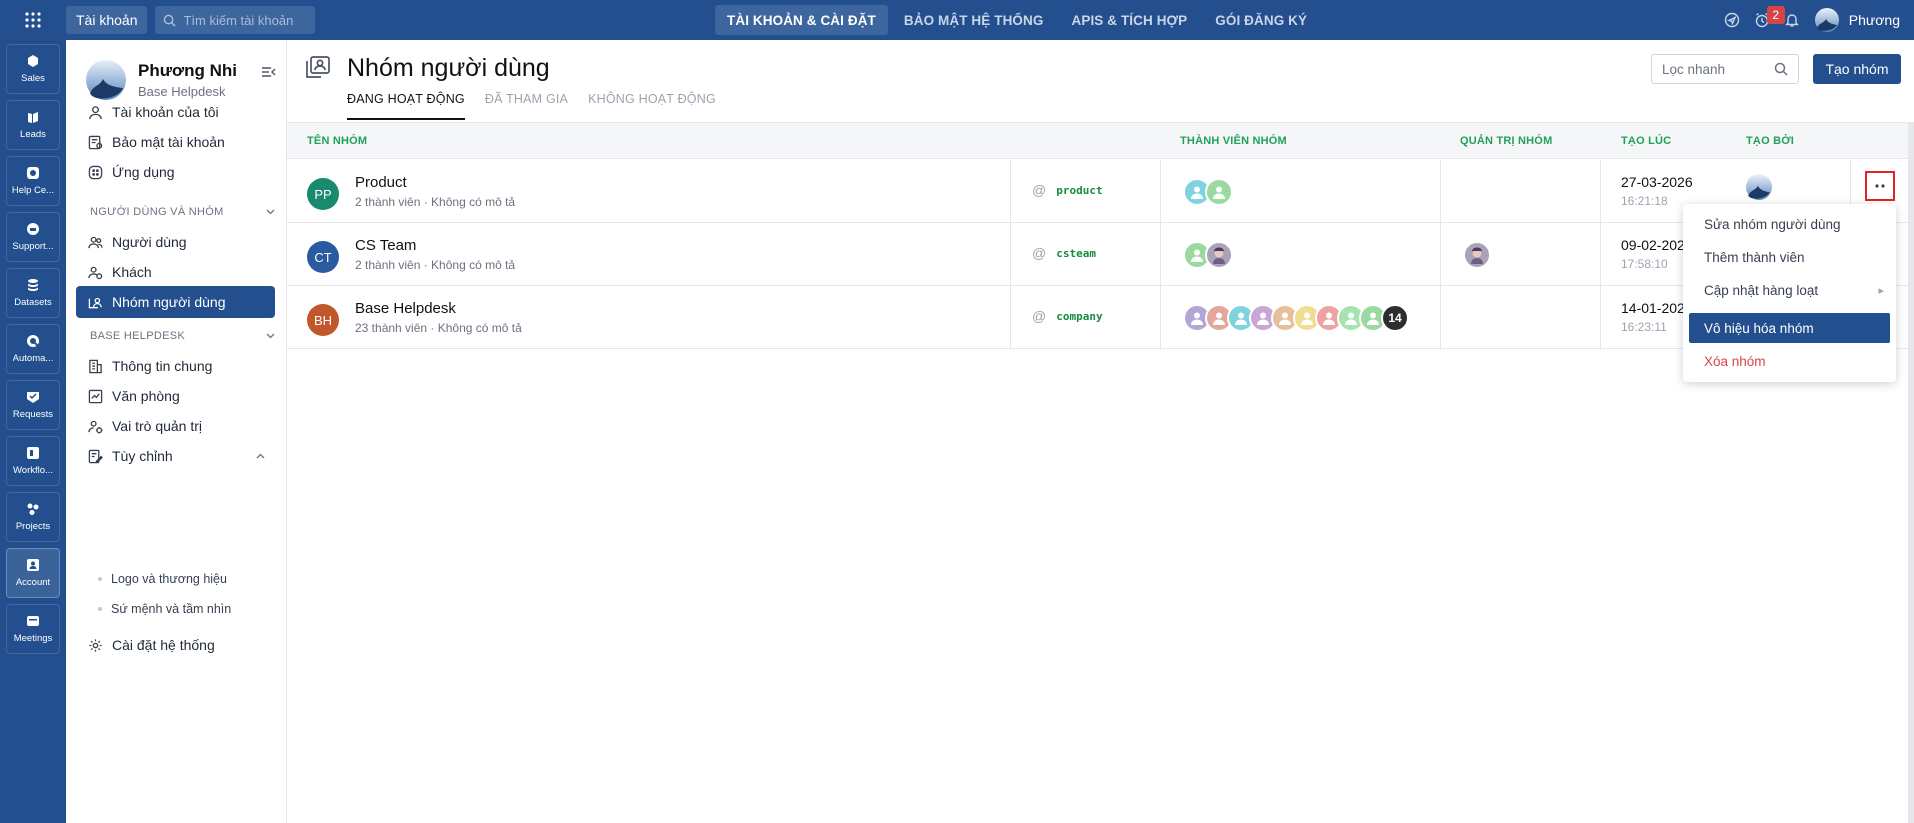  I want to click on col-members: THÀNH VIÊN NHÓM, so click(1233, 141).